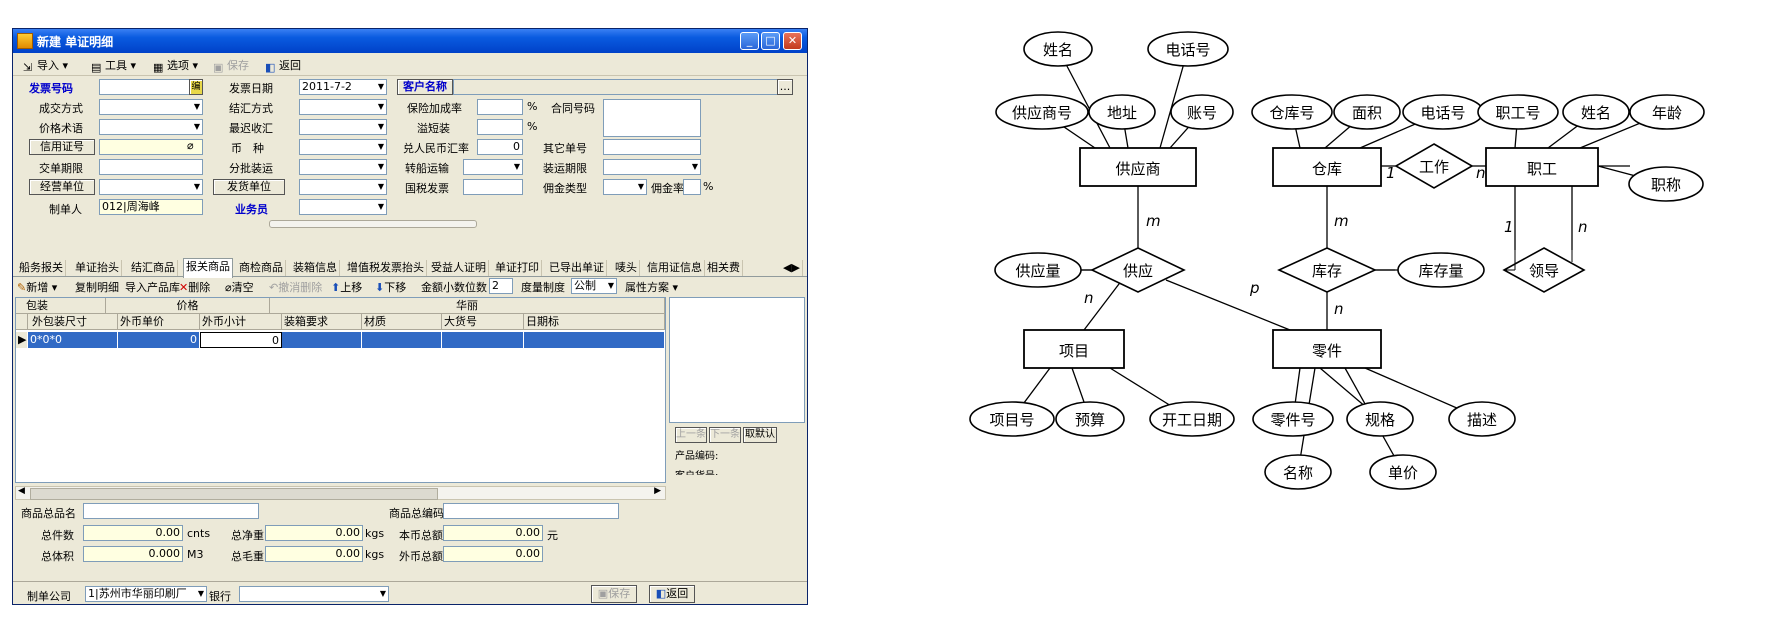  What do you see at coordinates (459, 268) in the screenshot?
I see `tab-item: 受益人证明` at bounding box center [459, 268].